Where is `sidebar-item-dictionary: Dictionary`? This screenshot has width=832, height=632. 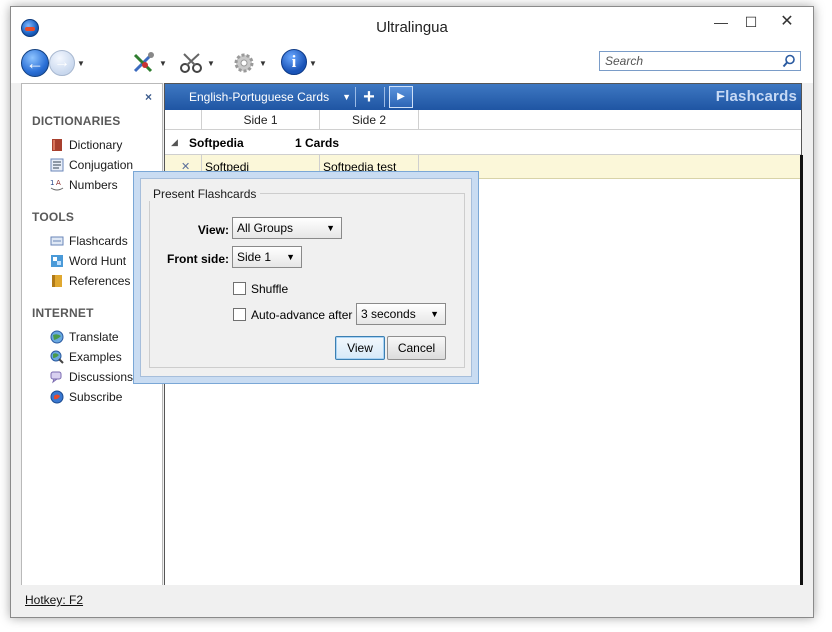
sidebar-item-dictionary: Dictionary is located at coordinates (105, 145).